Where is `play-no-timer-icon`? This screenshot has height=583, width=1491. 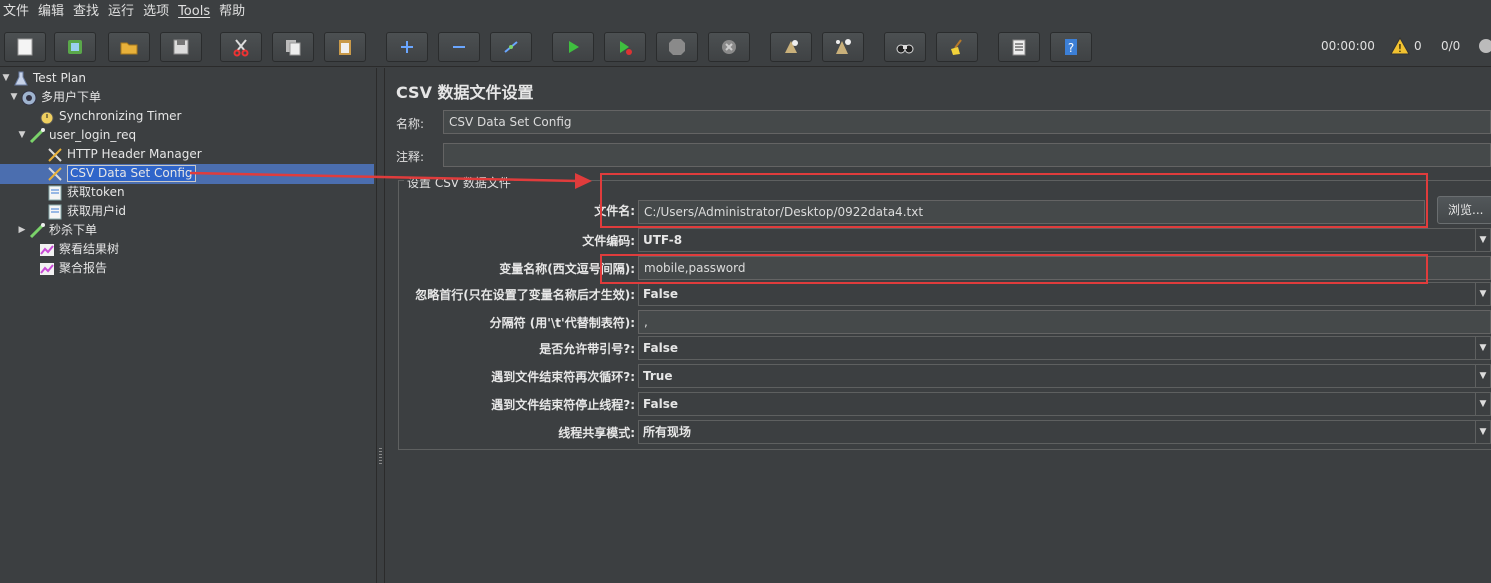
play-no-timer-icon is located at coordinates (626, 48).